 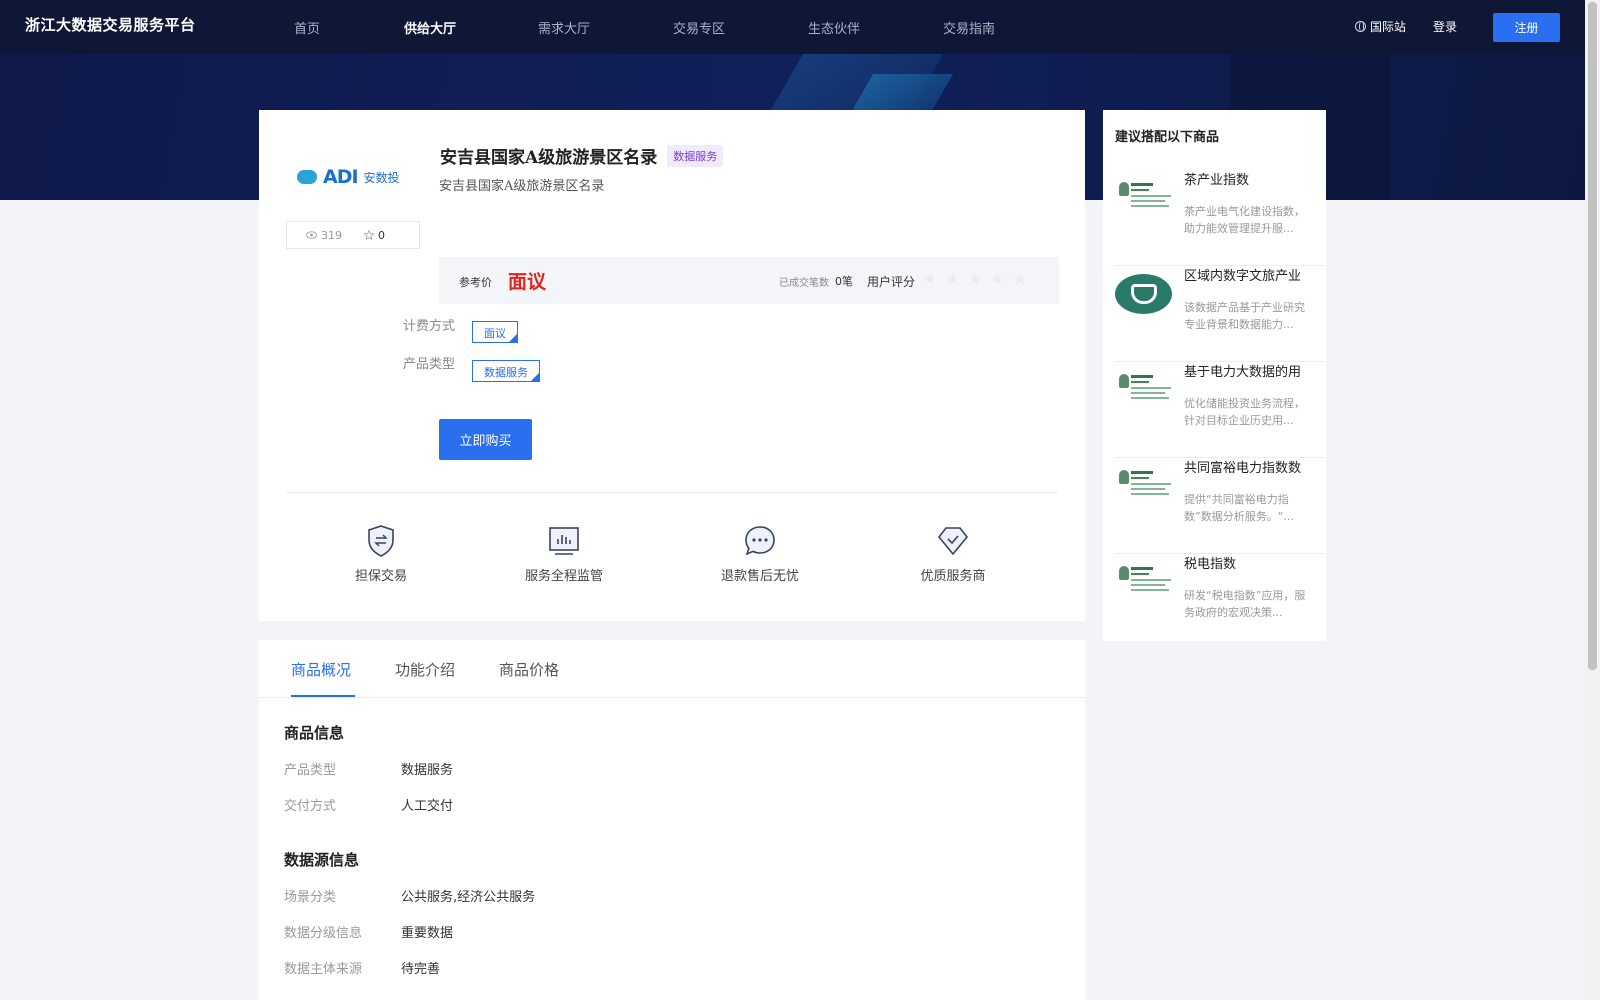 I want to click on tab-divider, so click(x=672, y=697).